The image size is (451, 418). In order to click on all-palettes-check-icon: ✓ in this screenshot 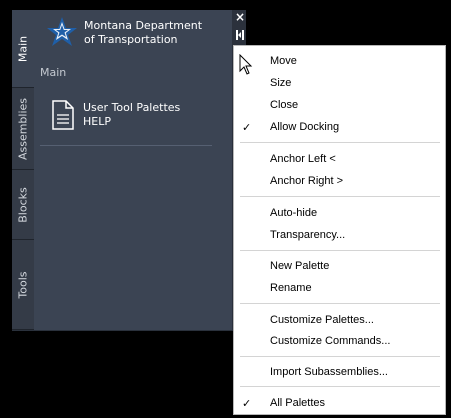, I will do `click(247, 403)`.